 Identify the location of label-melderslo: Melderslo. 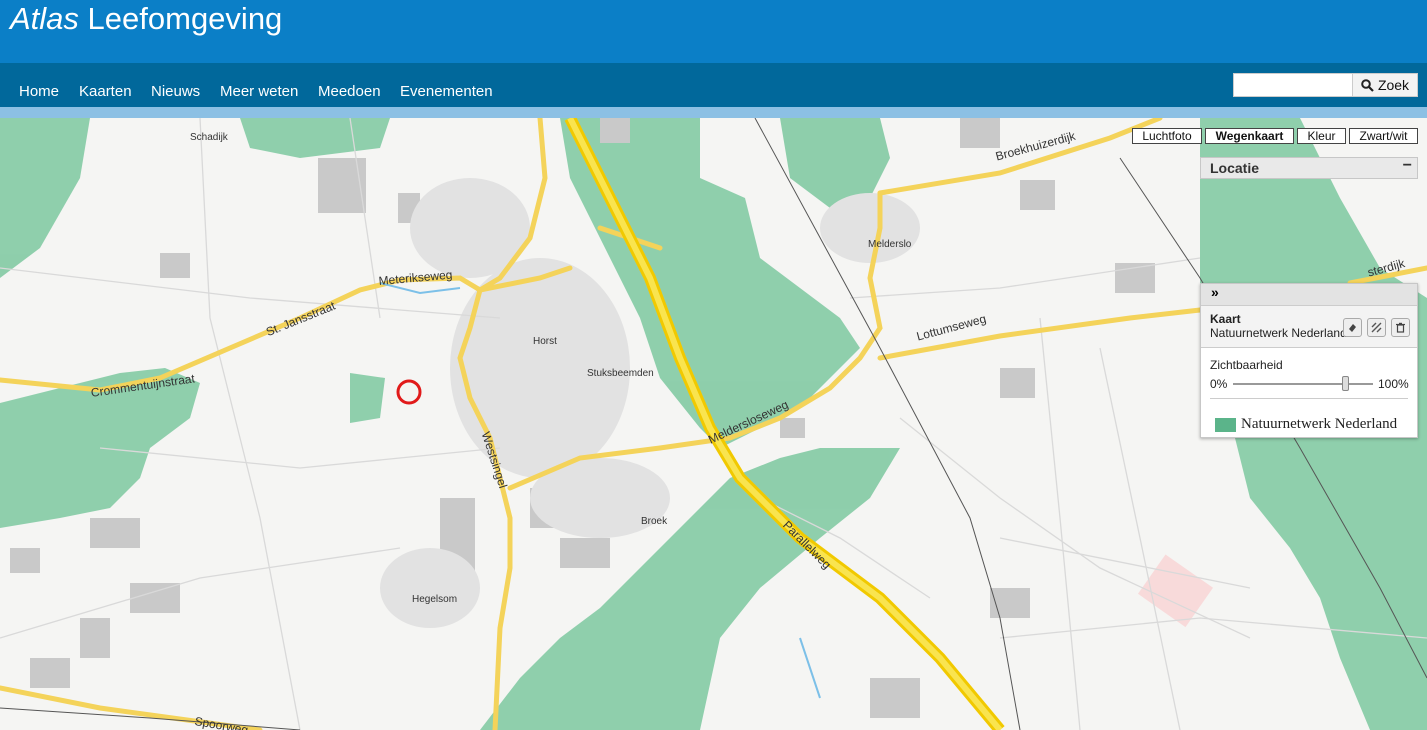
(890, 244).